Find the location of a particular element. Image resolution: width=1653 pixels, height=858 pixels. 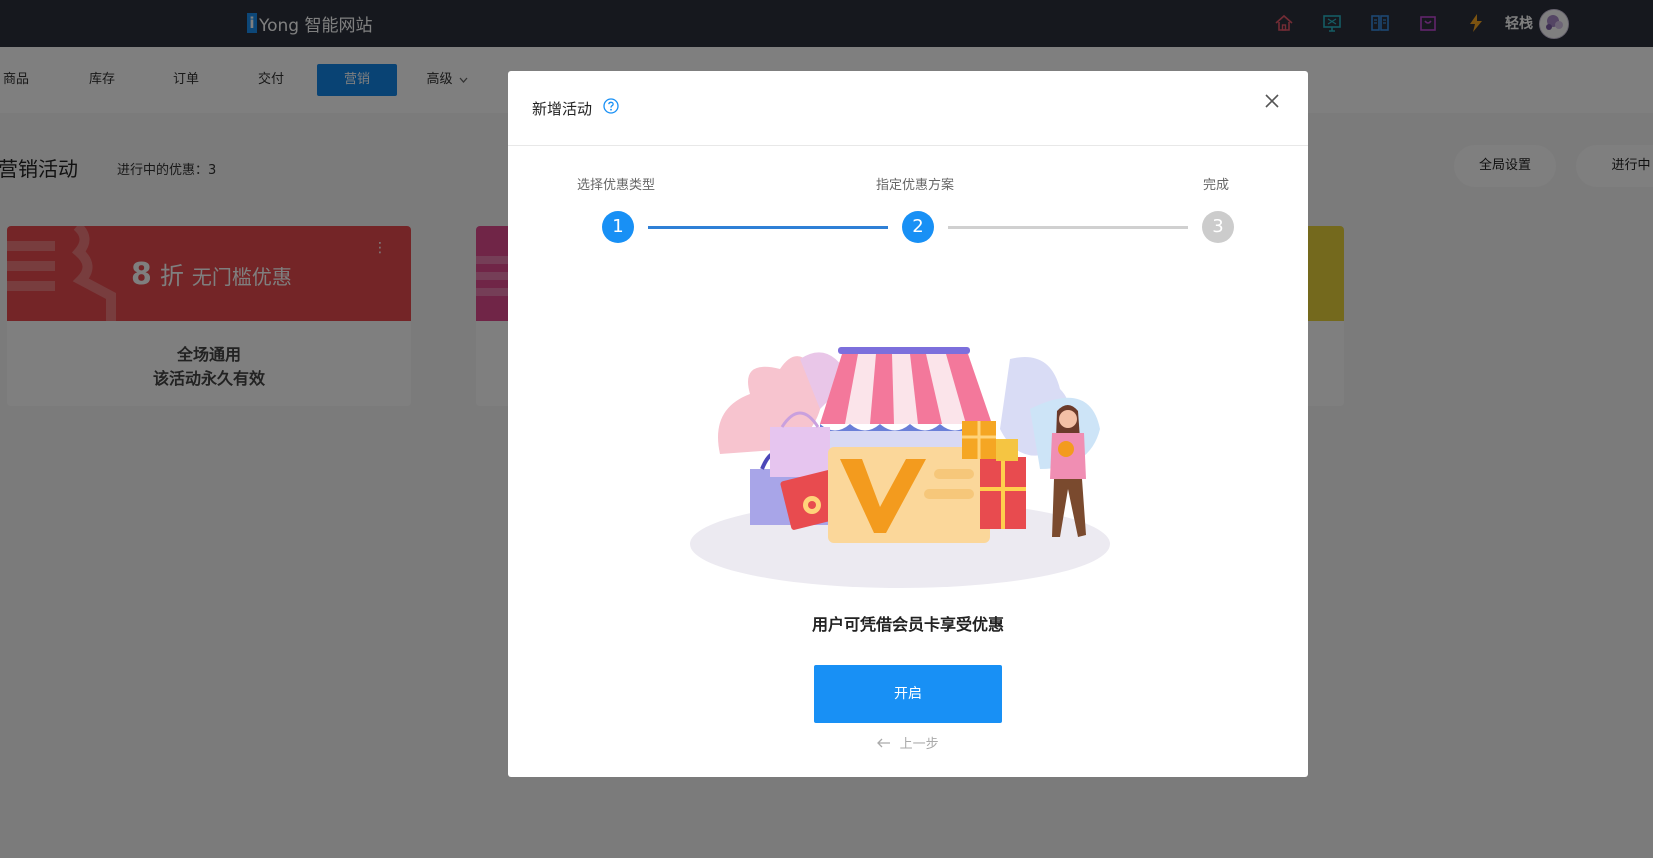

step-circle-2: 2 is located at coordinates (918, 227).